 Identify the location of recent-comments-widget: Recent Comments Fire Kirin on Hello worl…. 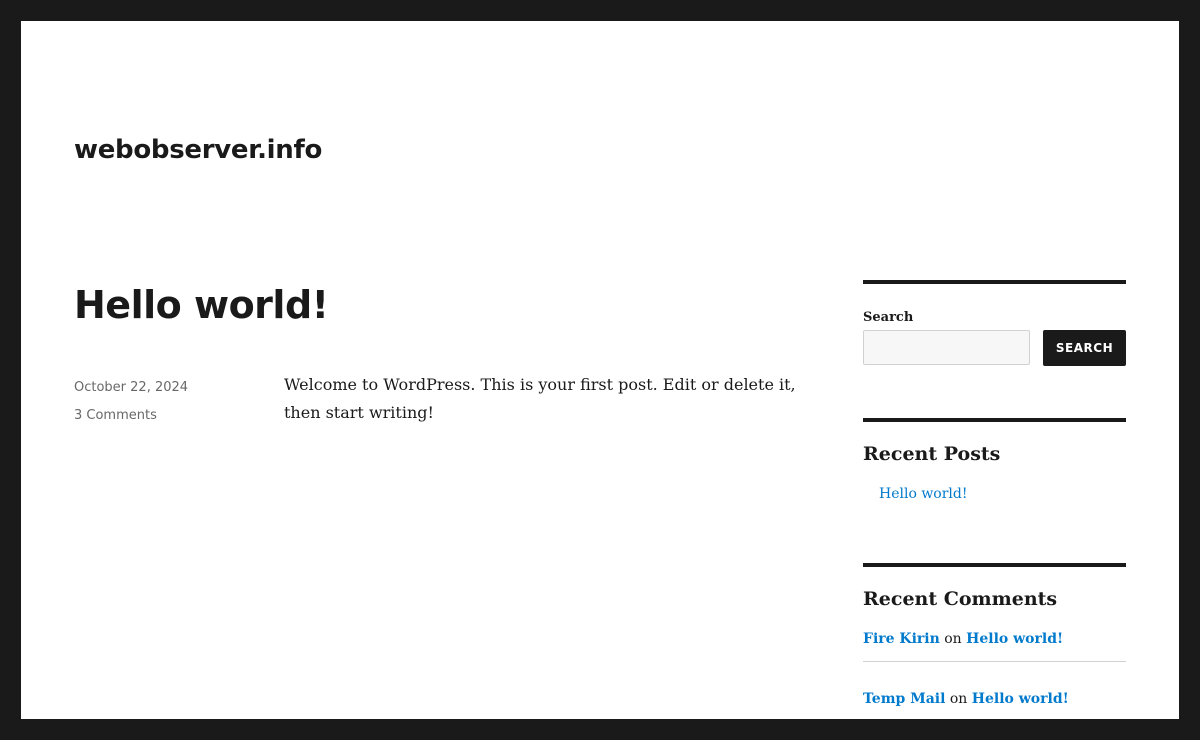
(994, 641).